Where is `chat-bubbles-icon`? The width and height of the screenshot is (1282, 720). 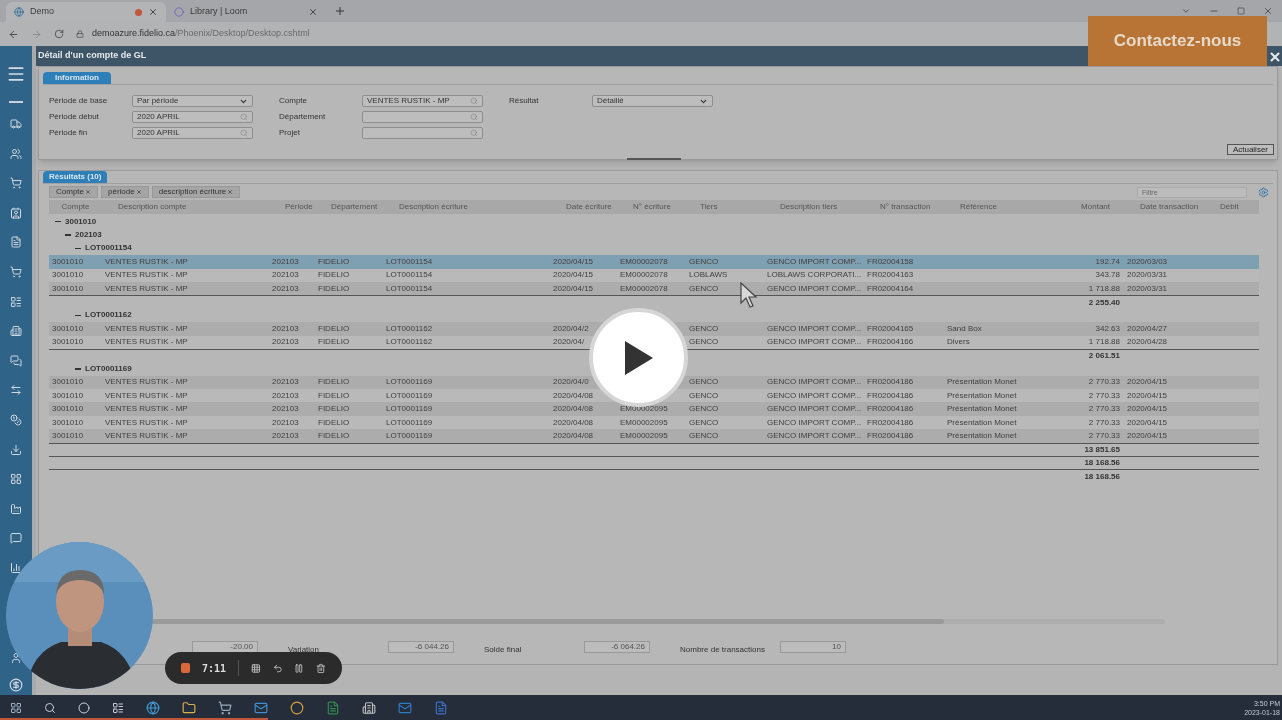
chat-bubbles-icon is located at coordinates (16, 360).